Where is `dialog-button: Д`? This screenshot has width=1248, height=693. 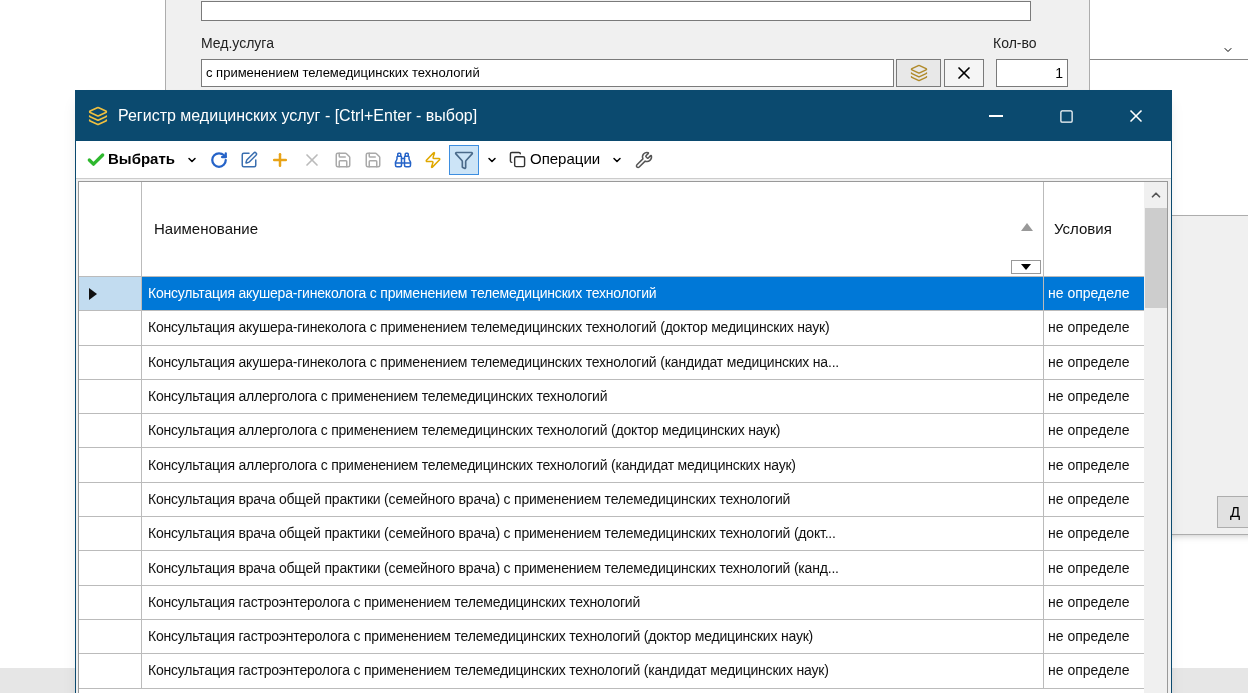
dialog-button: Д is located at coordinates (1232, 512).